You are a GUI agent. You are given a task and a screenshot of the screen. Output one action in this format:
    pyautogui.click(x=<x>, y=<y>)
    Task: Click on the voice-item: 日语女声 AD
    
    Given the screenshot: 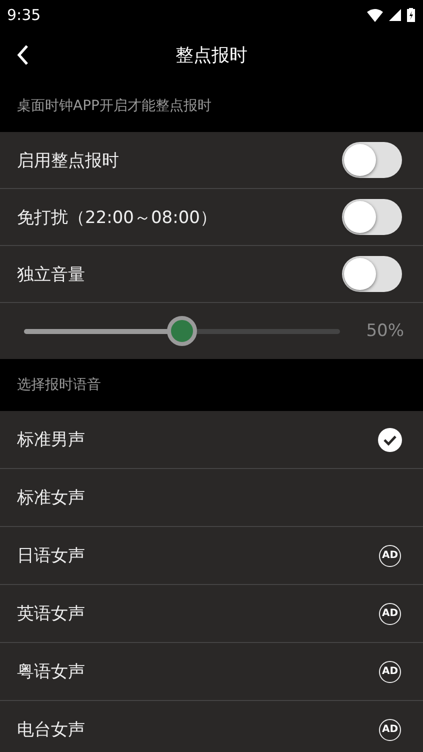 What is the action you would take?
    pyautogui.click(x=211, y=556)
    